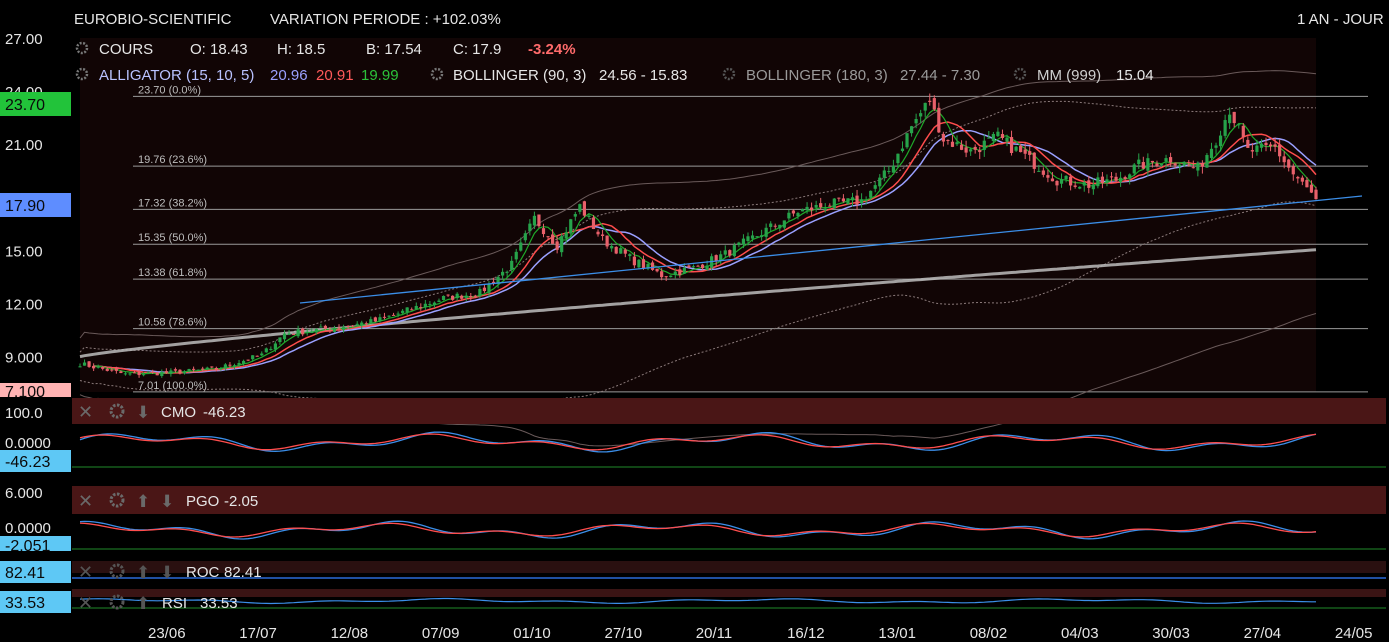 This screenshot has height=642, width=1389. I want to click on alligator-jaw-value: 20.96, so click(289, 75).